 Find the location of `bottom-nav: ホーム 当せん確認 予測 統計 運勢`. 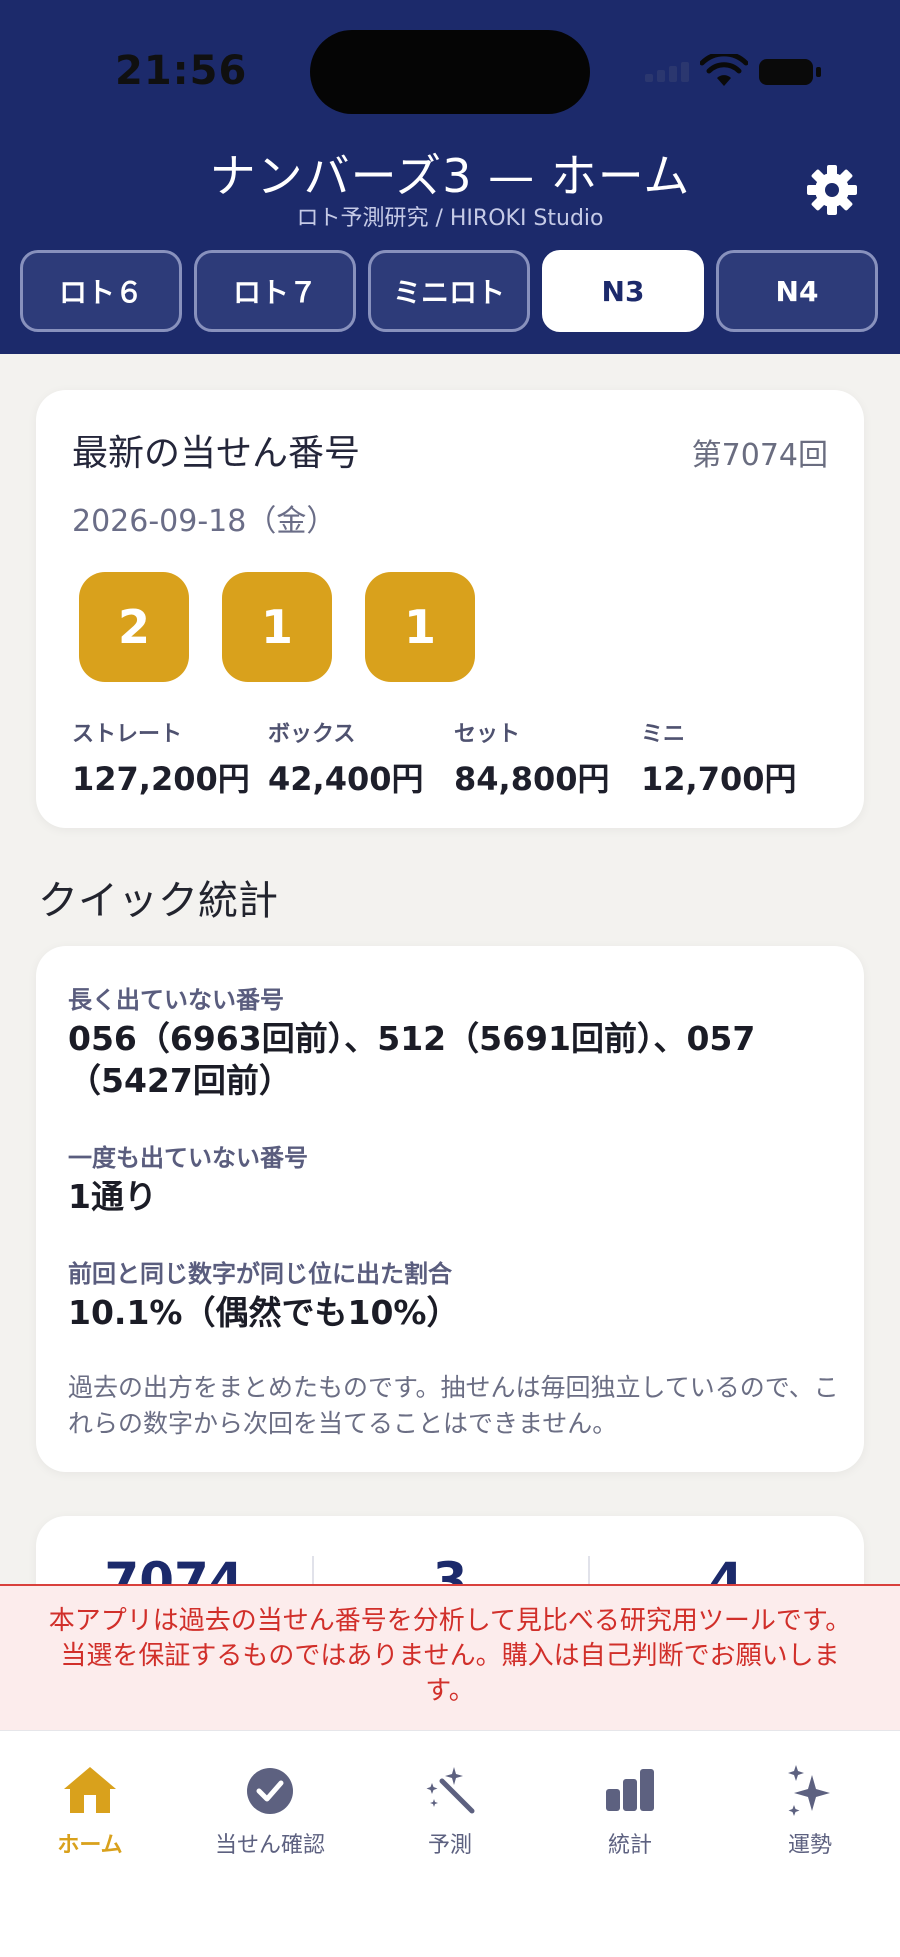

bottom-nav: ホーム 当せん確認 予測 統計 運勢 is located at coordinates (450, 1843).